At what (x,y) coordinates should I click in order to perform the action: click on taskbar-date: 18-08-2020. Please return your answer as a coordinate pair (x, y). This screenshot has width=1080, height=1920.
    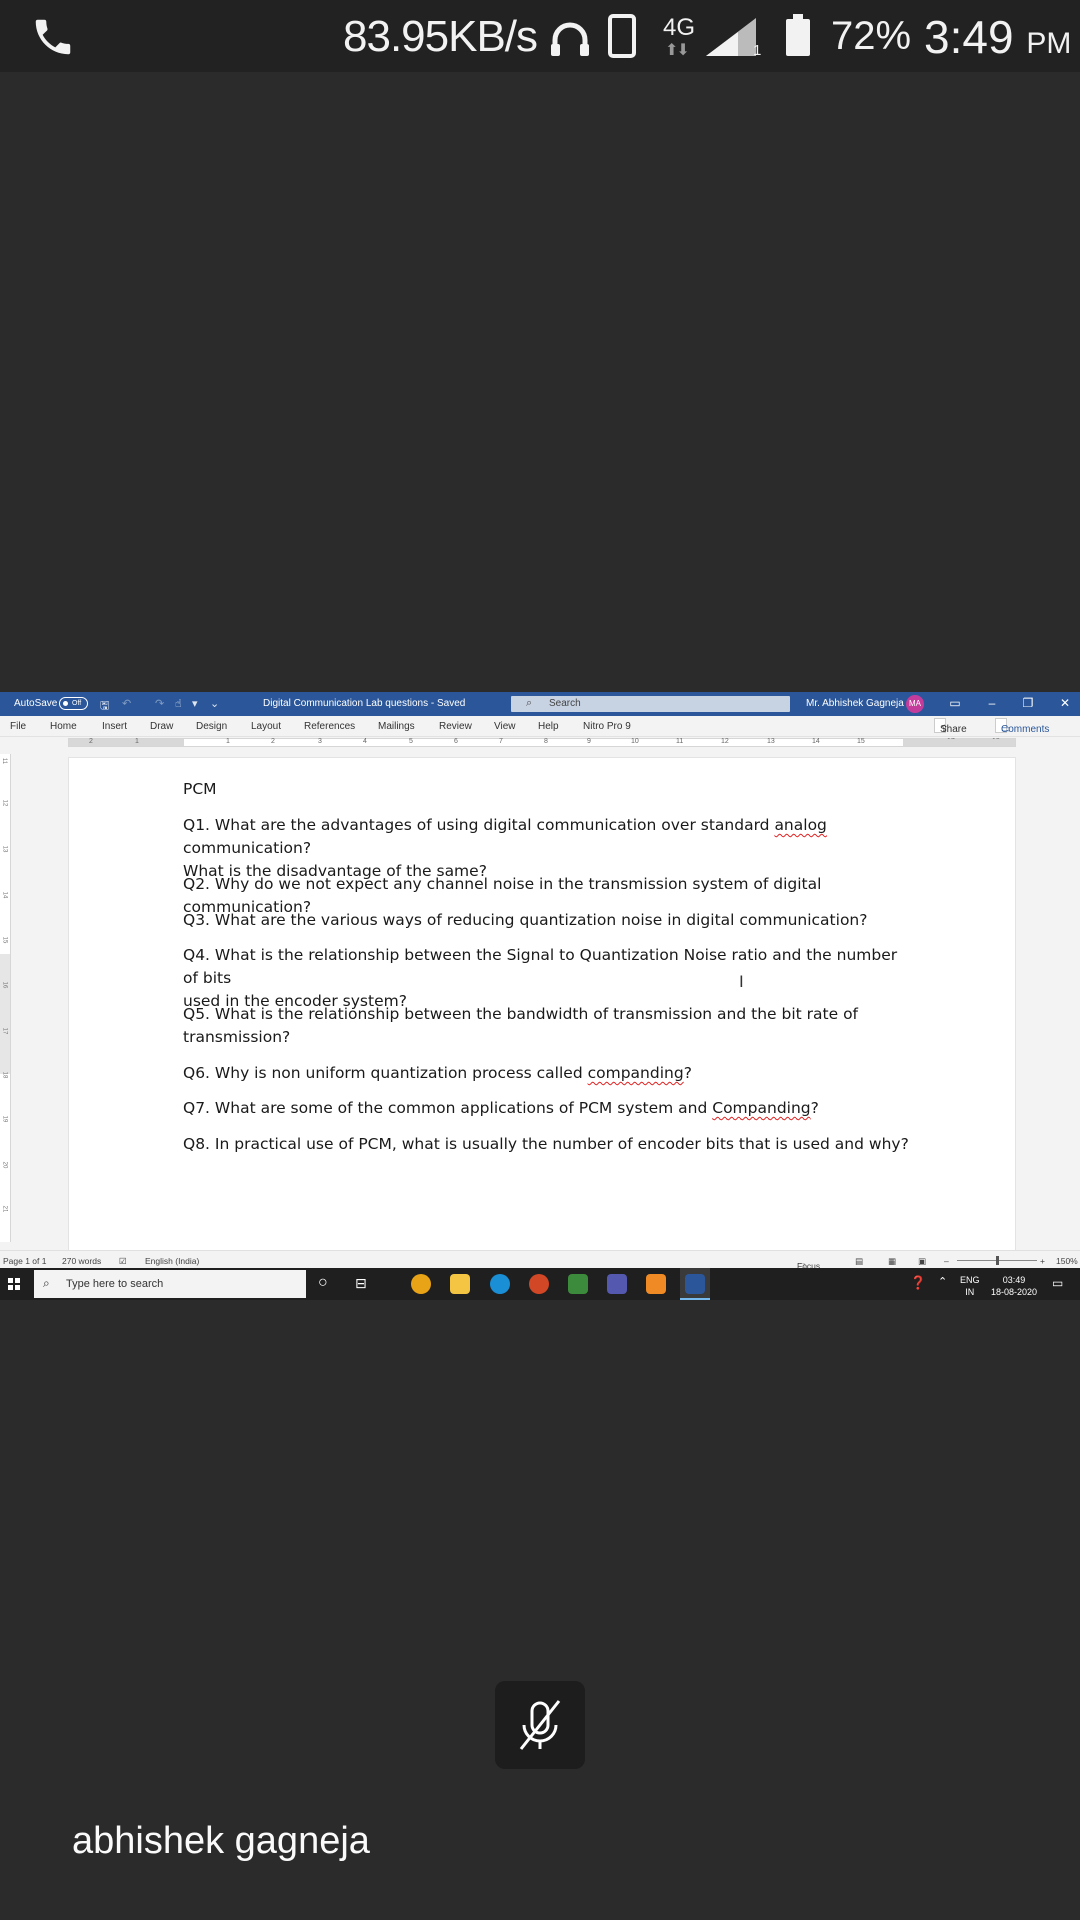
    Looking at the image, I should click on (1014, 1292).